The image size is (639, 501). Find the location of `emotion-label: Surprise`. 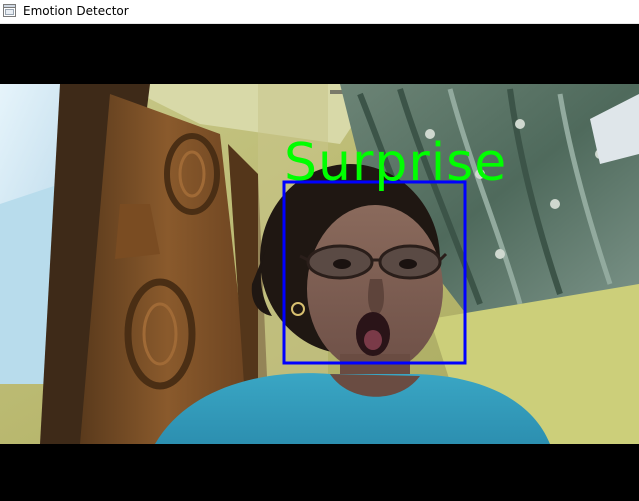

emotion-label: Surprise is located at coordinates (396, 163).